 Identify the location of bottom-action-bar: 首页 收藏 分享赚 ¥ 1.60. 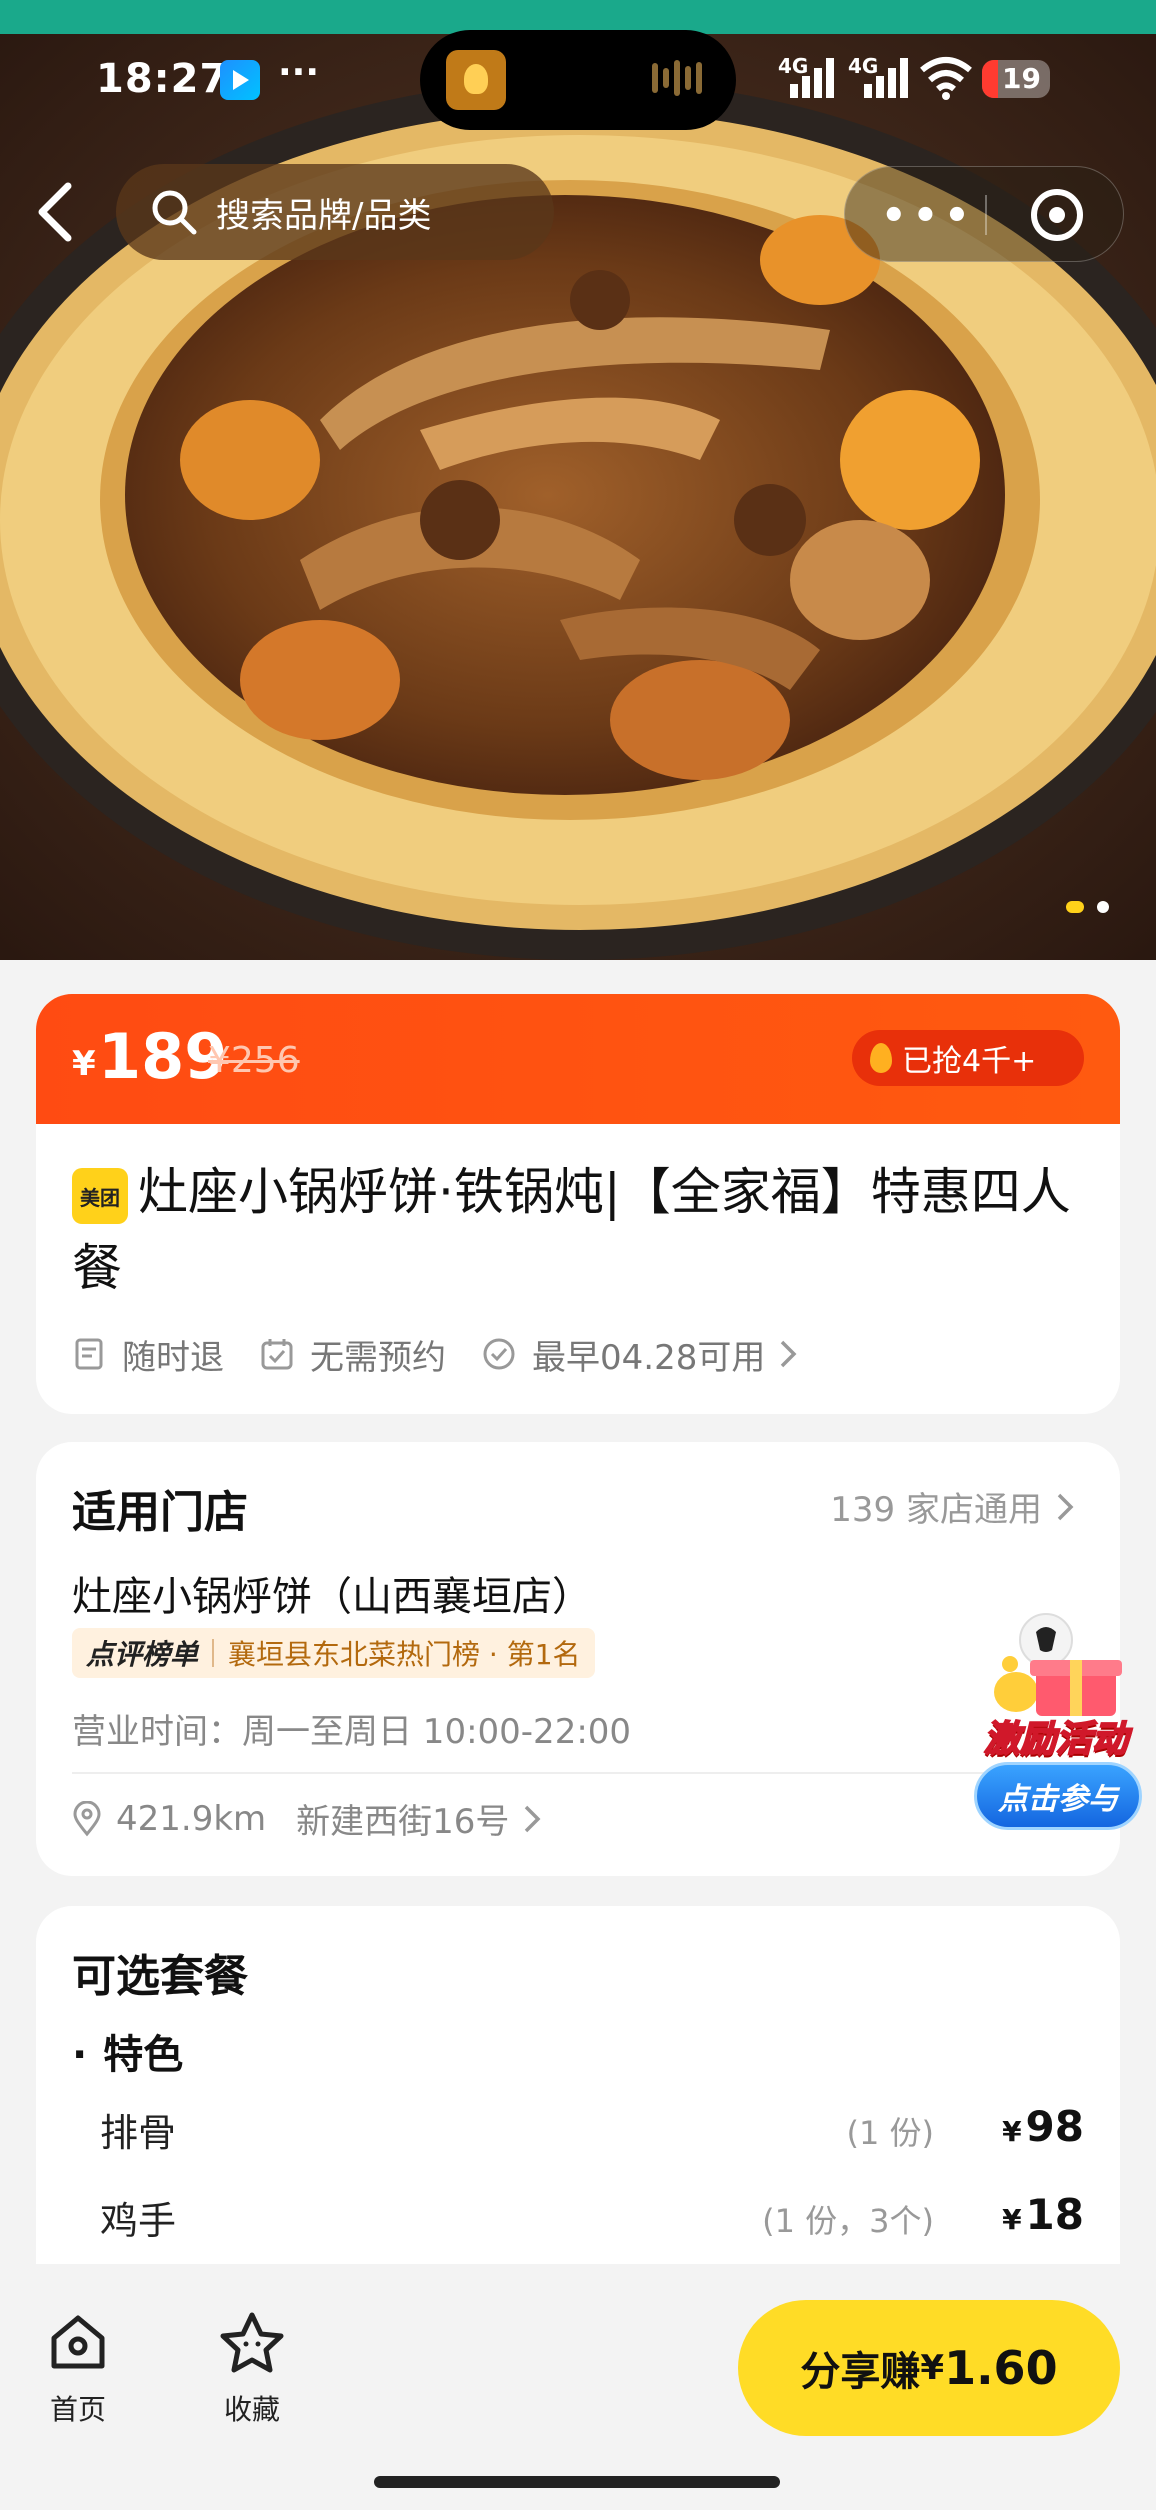
(578, 2387).